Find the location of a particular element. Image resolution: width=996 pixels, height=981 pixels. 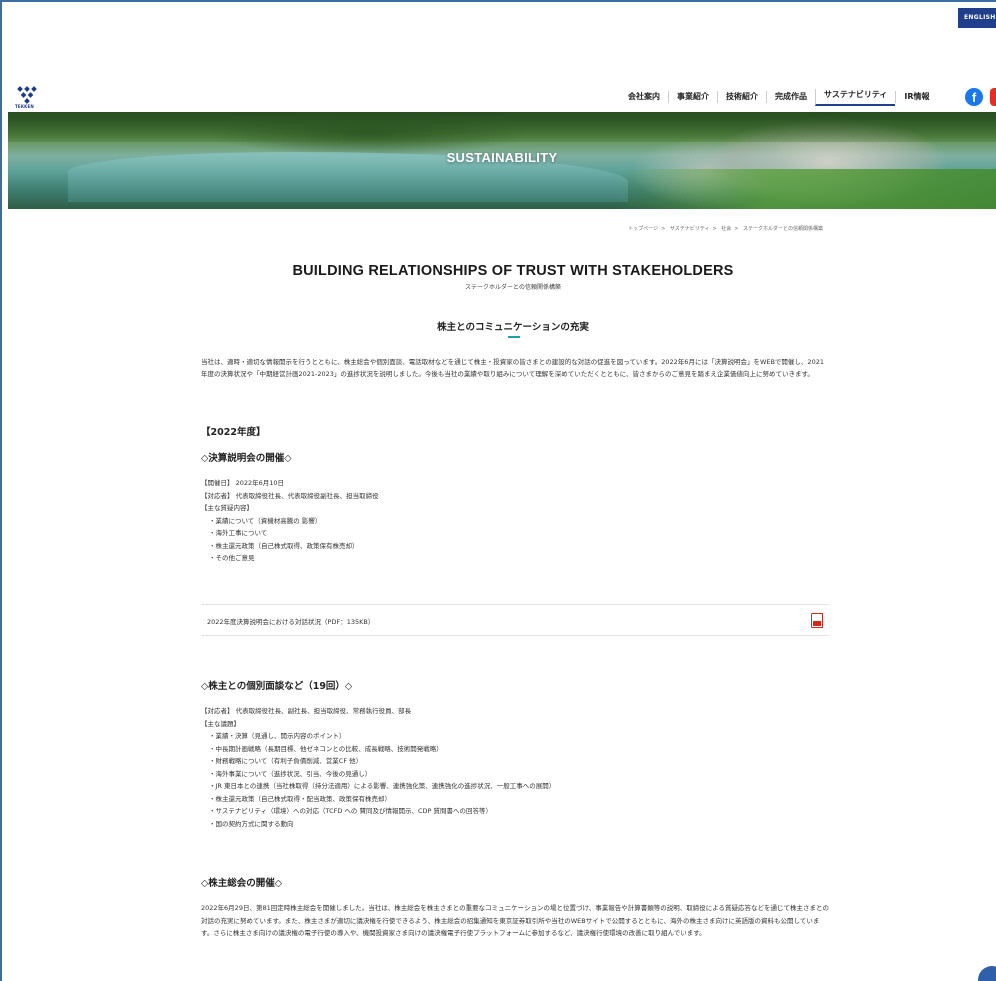

briefing-heading: ◇決算説明会の開催◇ is located at coordinates (246, 458).